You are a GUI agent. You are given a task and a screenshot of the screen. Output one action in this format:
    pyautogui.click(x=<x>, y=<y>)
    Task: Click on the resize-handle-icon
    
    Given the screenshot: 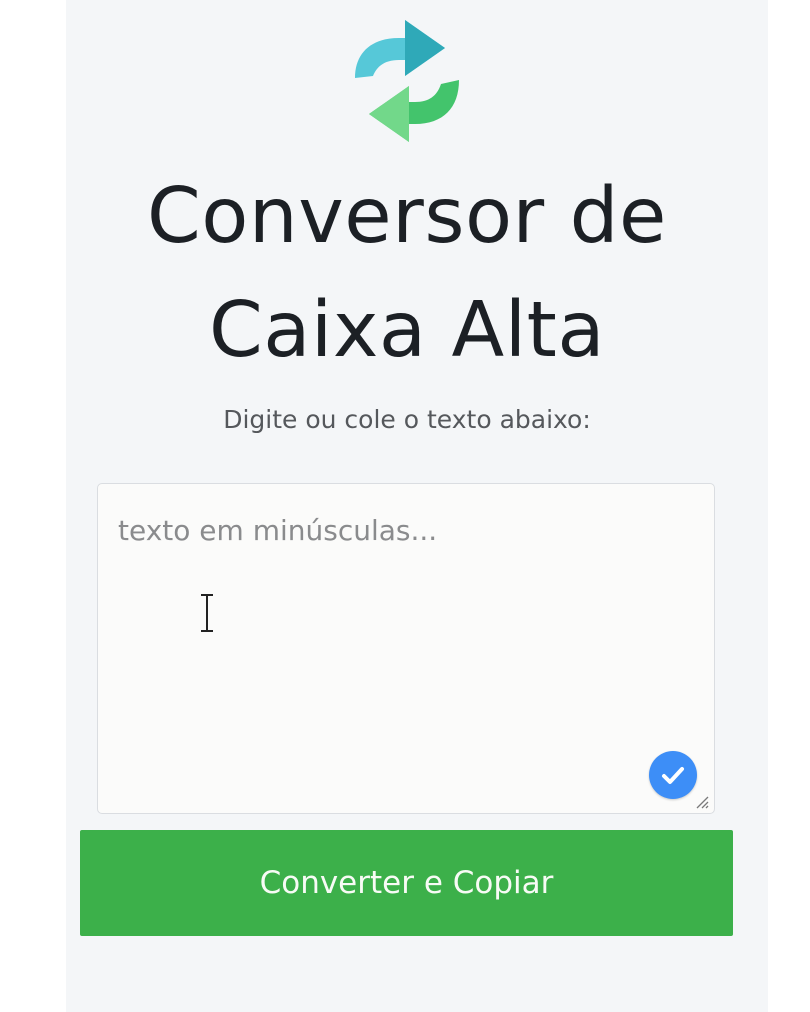 What is the action you would take?
    pyautogui.click(x=701, y=801)
    